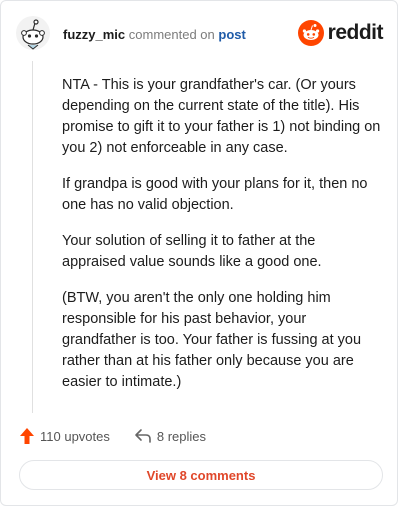  Describe the element at coordinates (355, 32) in the screenshot. I see `reddit-wordmark: reddit` at that location.